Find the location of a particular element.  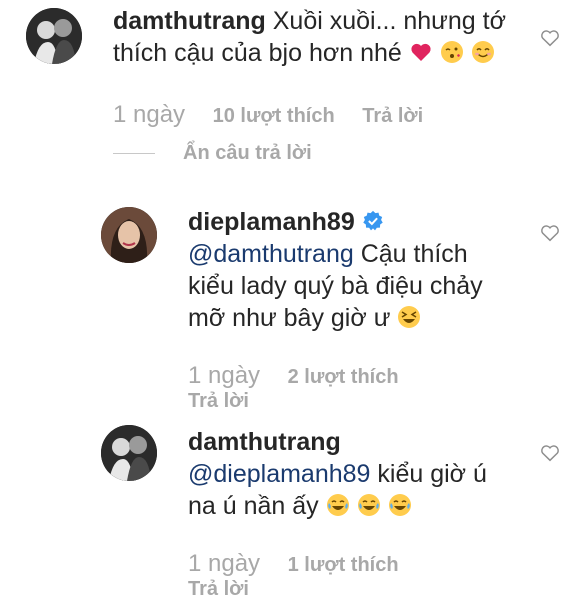

comment-meta: 1 ngày 1 lượt thích is located at coordinates (293, 564).